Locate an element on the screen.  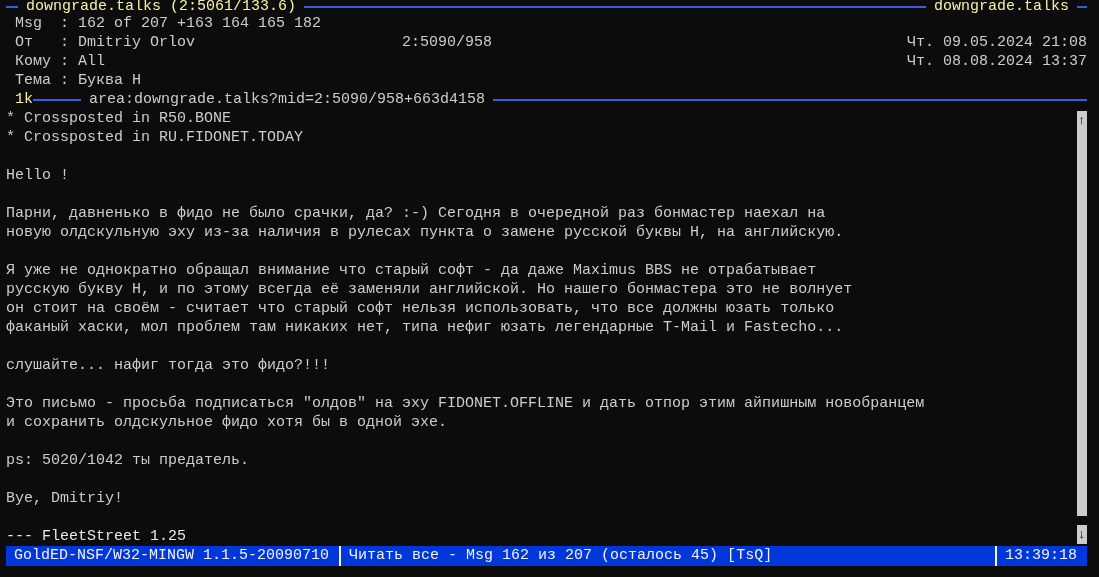
header-label: От : is located at coordinates (42, 42).